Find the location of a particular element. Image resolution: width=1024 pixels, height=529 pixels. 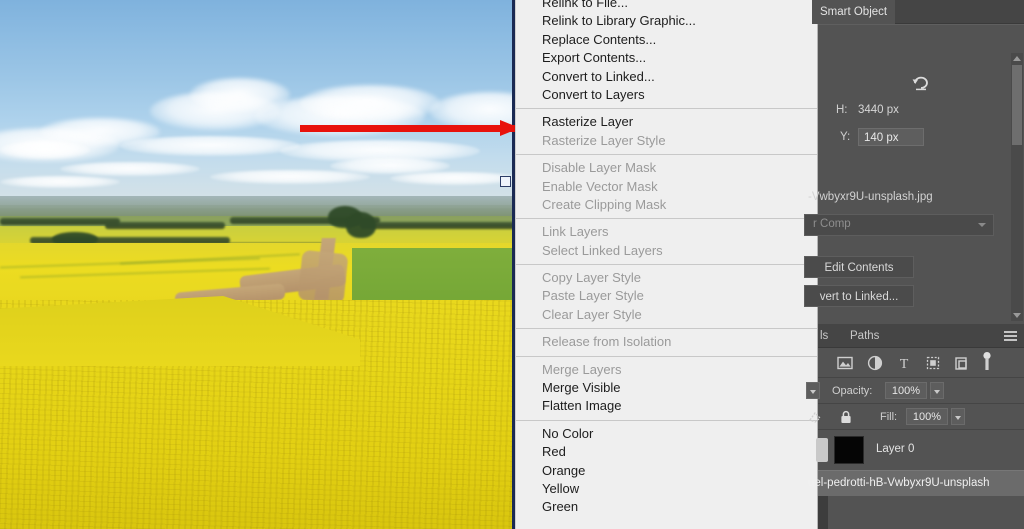

lock-all-icon is located at coordinates (846, 417).